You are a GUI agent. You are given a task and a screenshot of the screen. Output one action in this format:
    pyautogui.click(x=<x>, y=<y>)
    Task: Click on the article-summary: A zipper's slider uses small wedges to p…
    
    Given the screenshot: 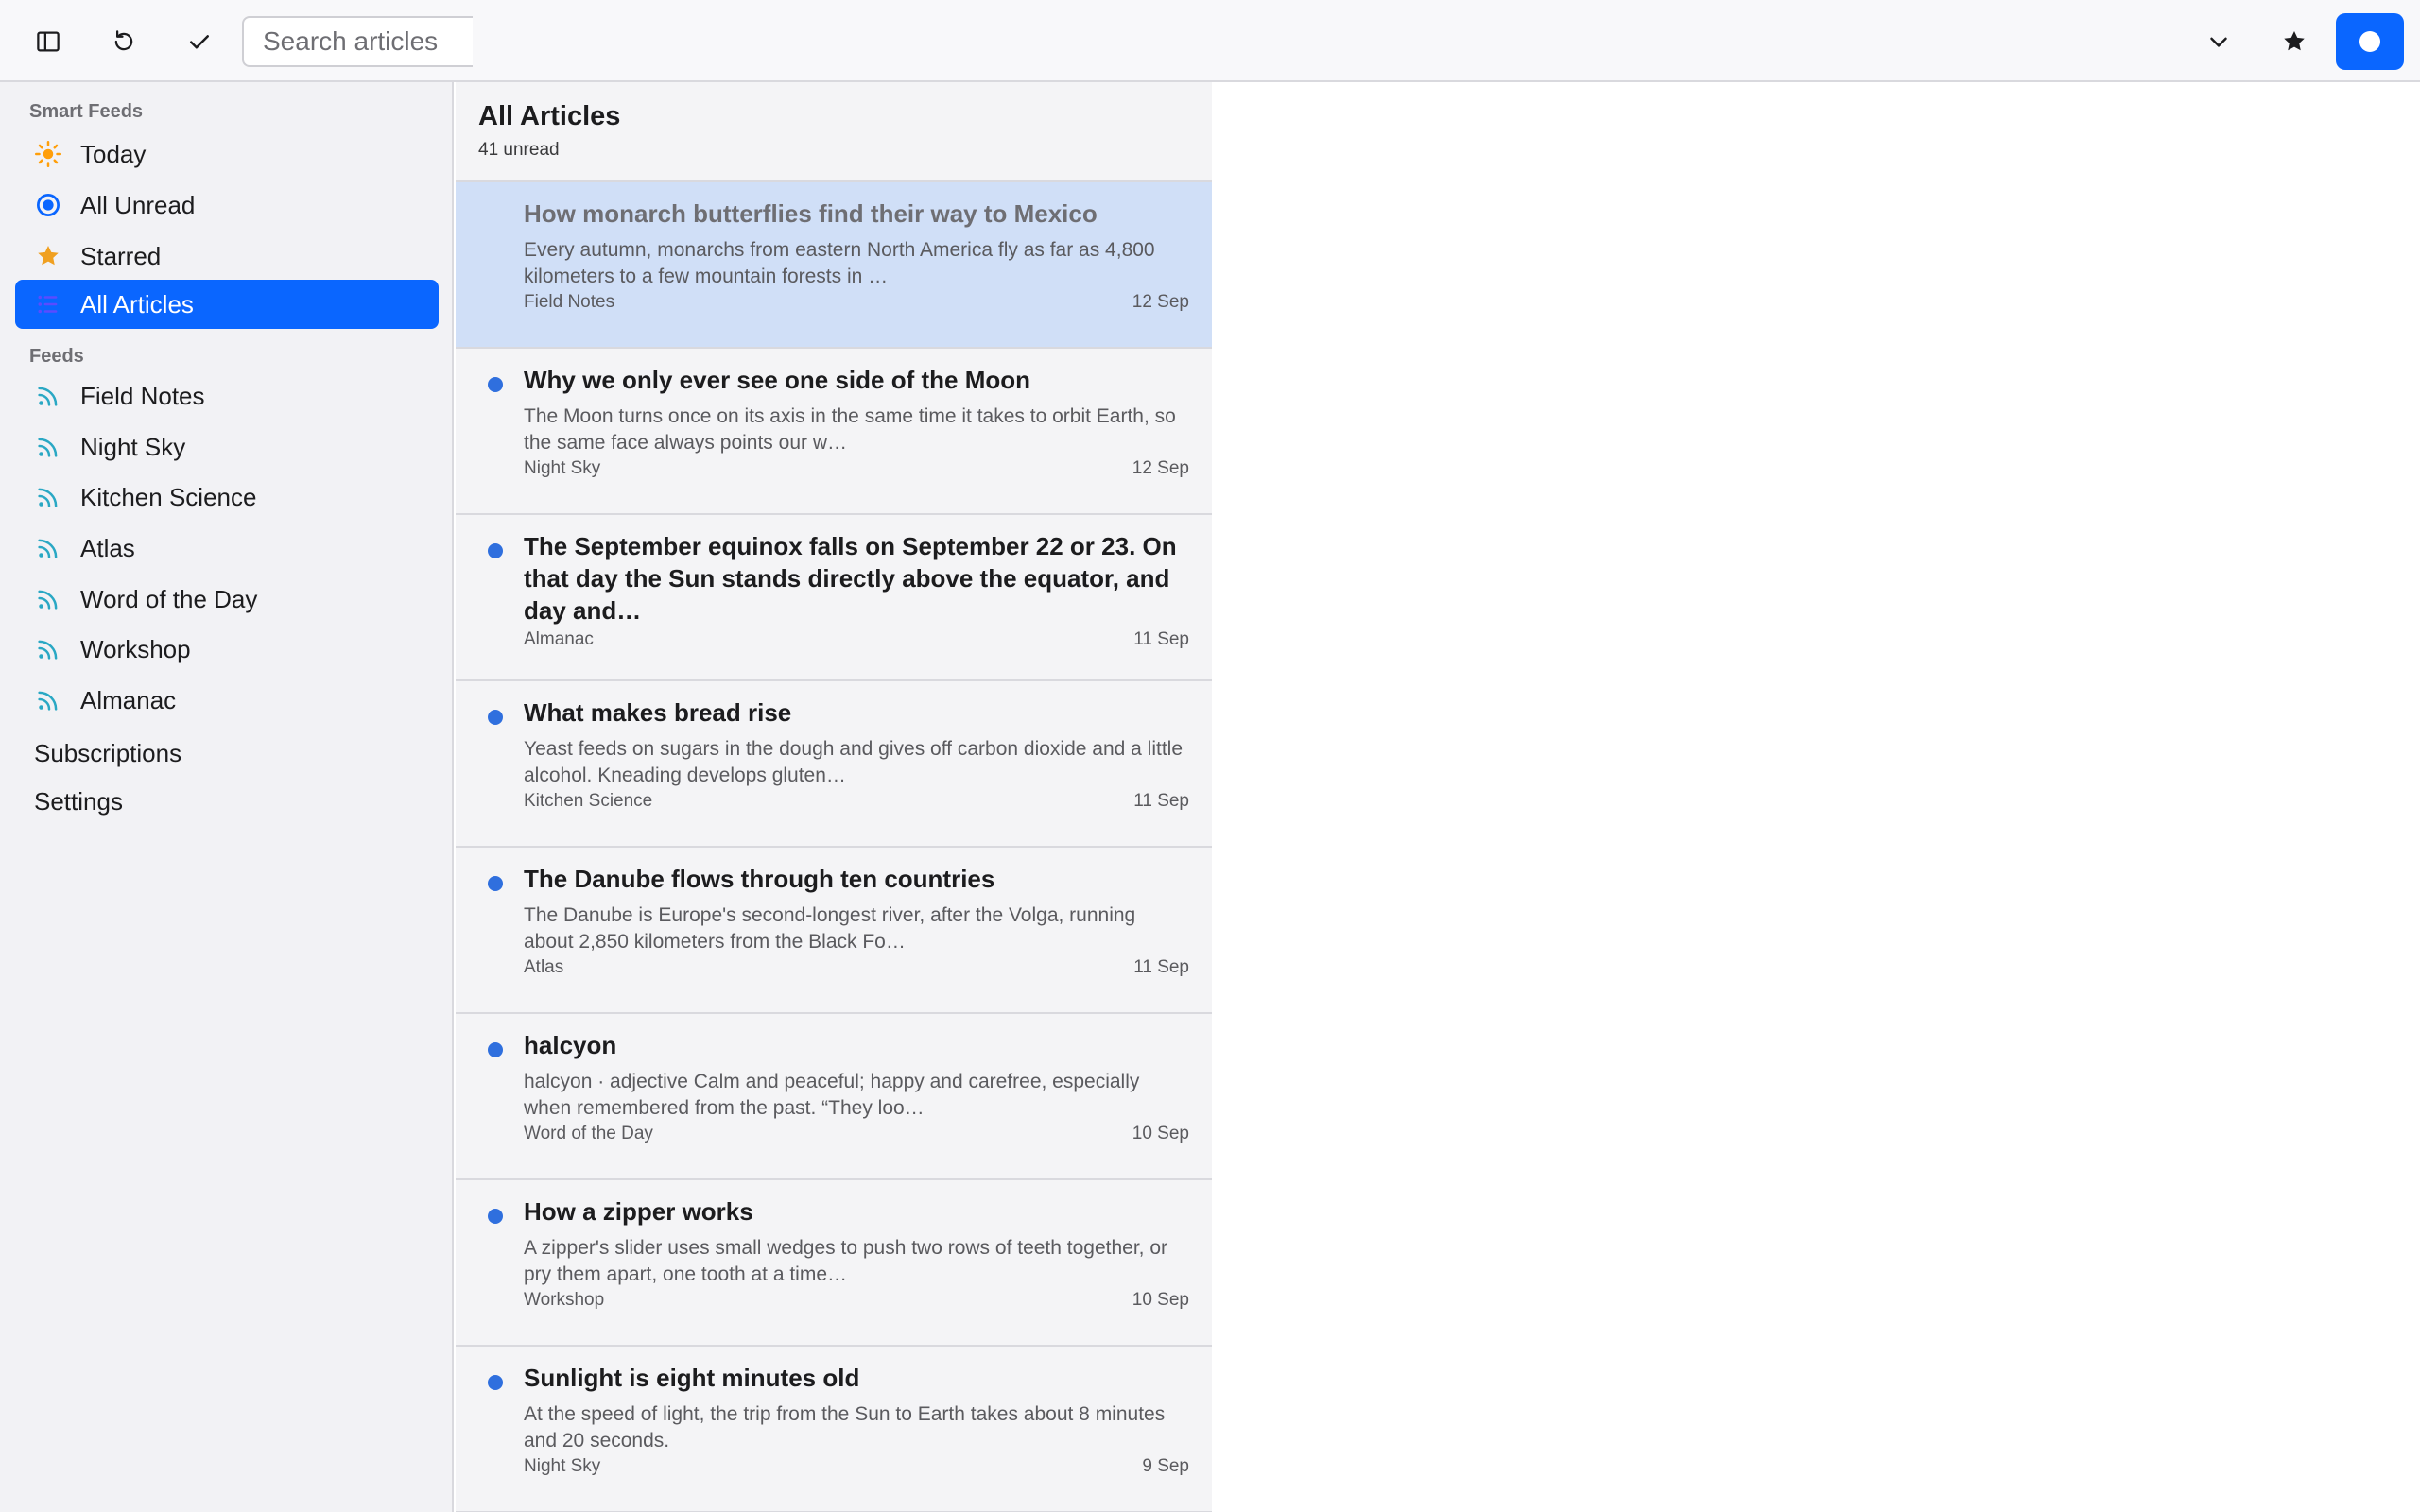 What is the action you would take?
    pyautogui.click(x=846, y=1261)
    